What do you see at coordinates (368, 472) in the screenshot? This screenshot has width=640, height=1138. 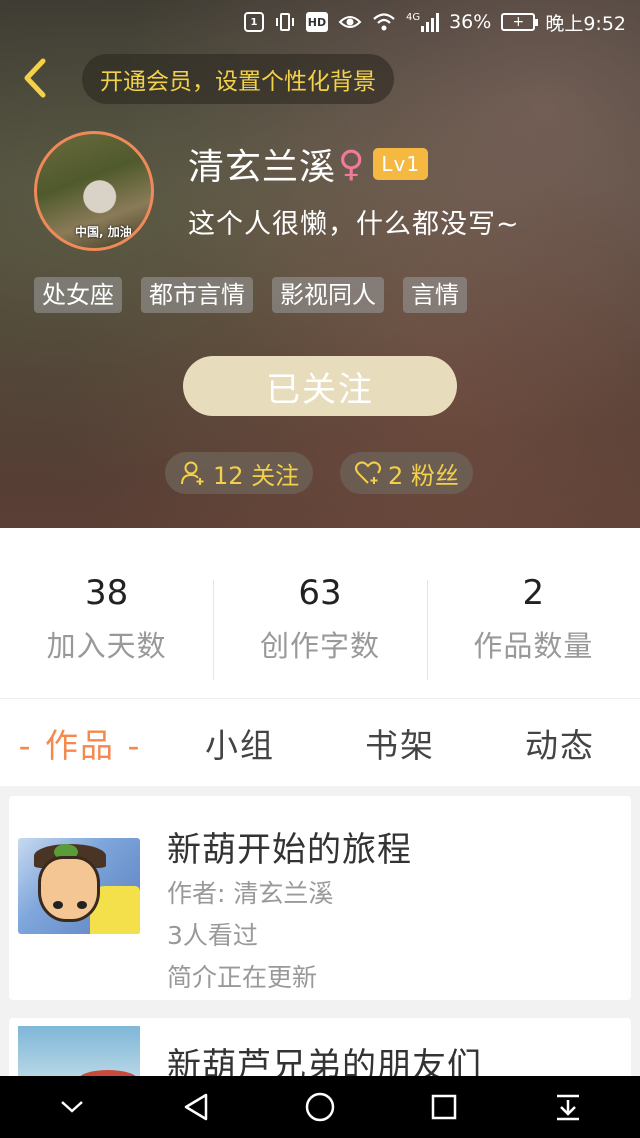 I see `heart-plus-icon` at bounding box center [368, 472].